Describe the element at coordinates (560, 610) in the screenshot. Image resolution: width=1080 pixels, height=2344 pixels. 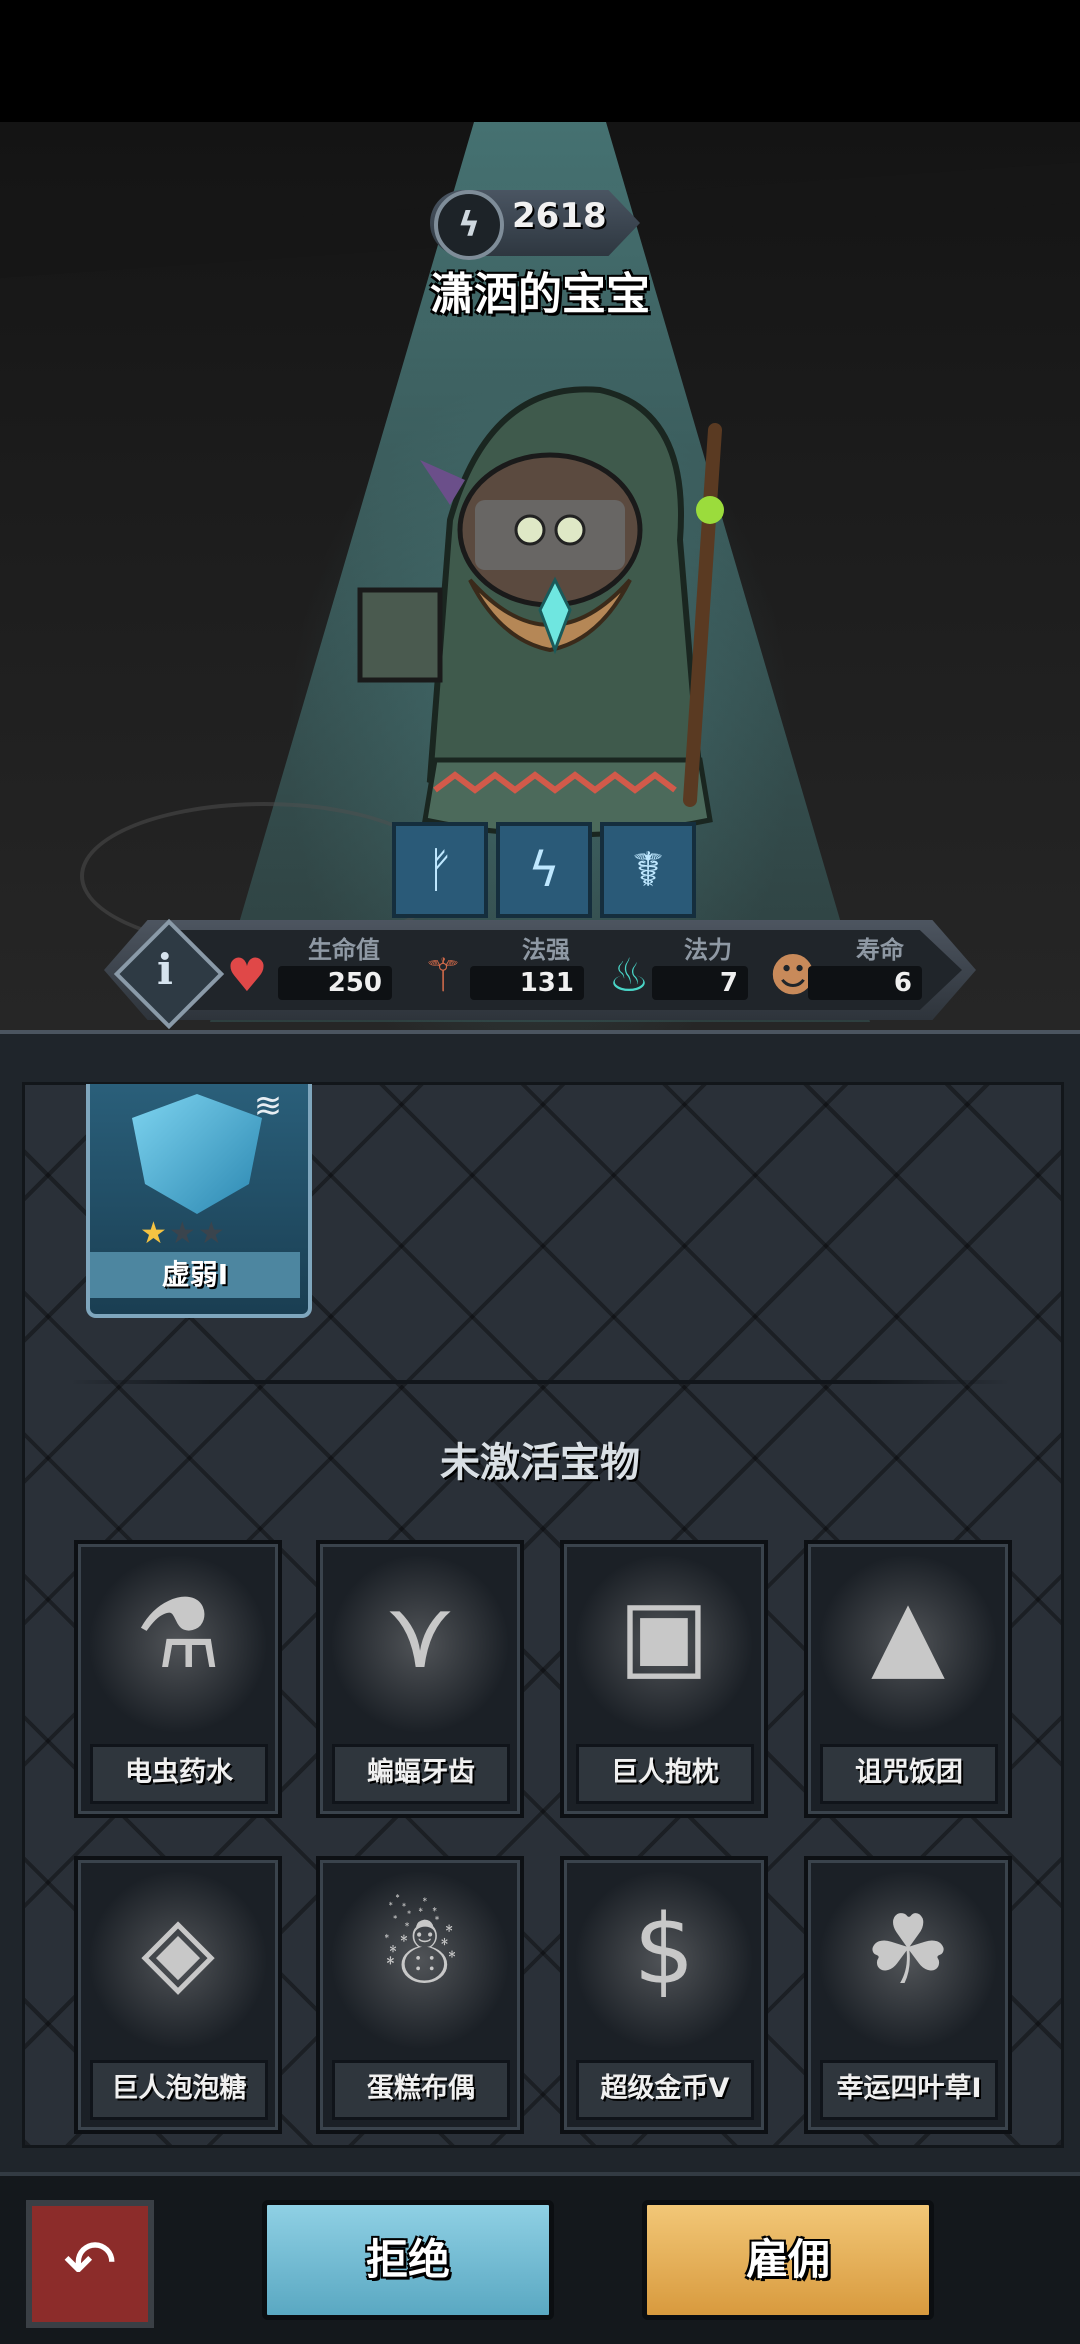
I see `hero-wizard-illustration` at that location.